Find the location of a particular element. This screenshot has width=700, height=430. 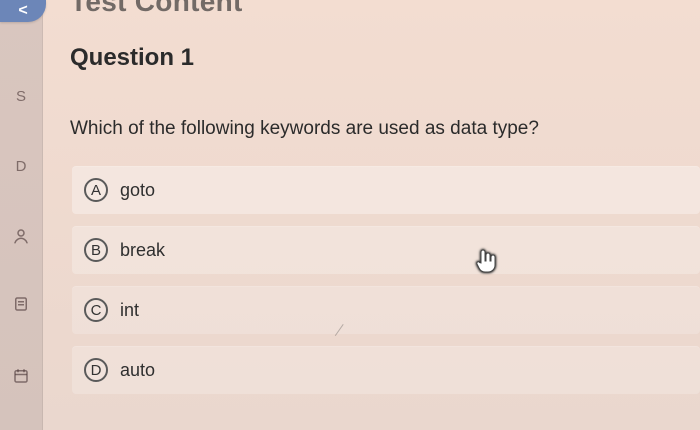

option-letter-a: A is located at coordinates (96, 190).